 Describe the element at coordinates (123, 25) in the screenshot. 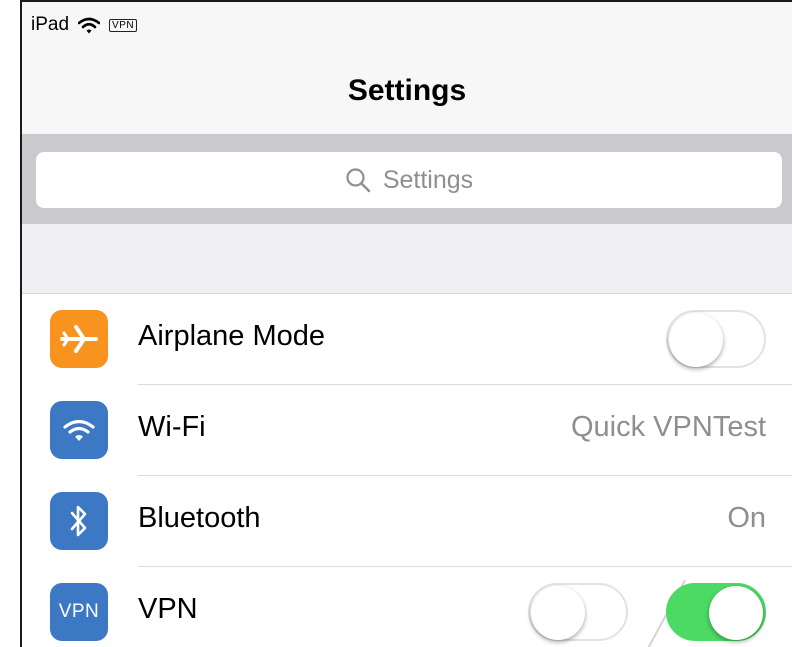

I see `vpn-status-badge: VPN` at that location.